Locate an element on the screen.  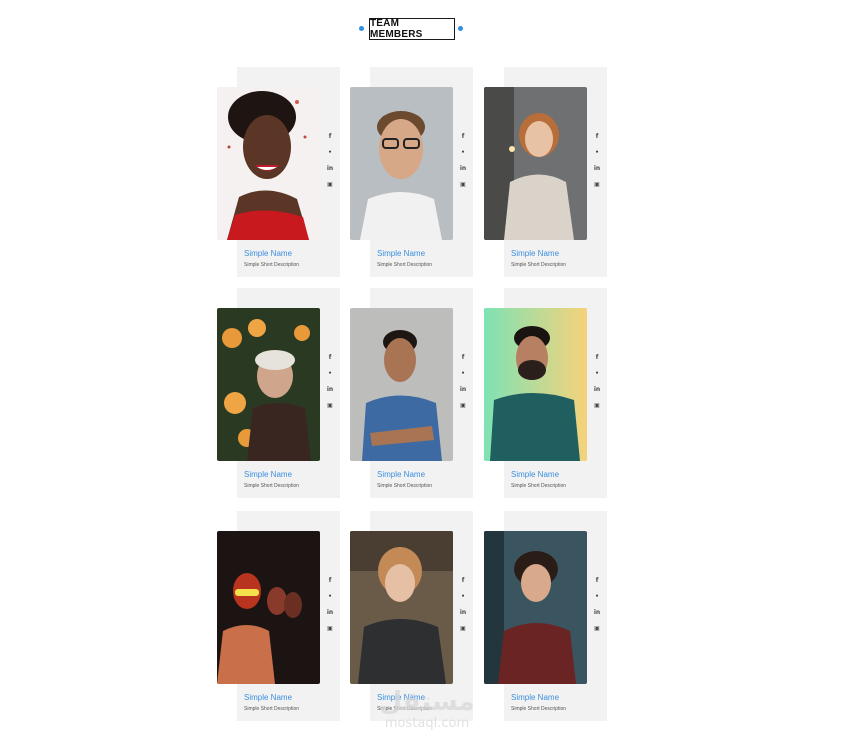
section-header: TEAM MEMBERS is located at coordinates (427, 29).